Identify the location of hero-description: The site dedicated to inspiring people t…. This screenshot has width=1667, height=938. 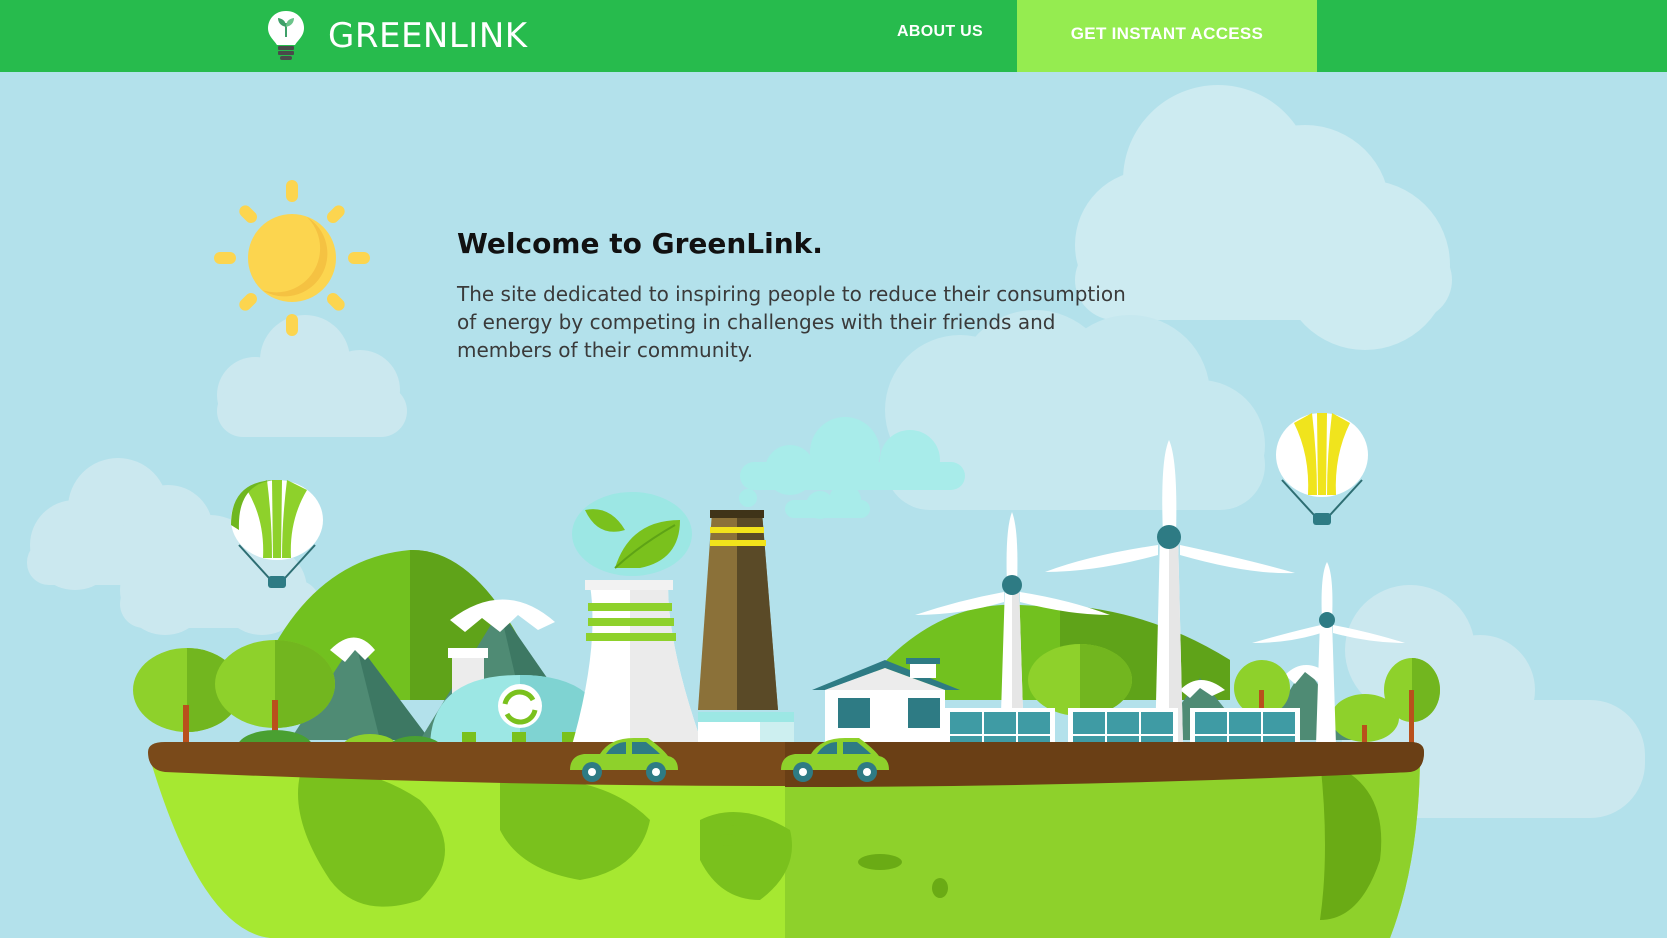
(791, 322).